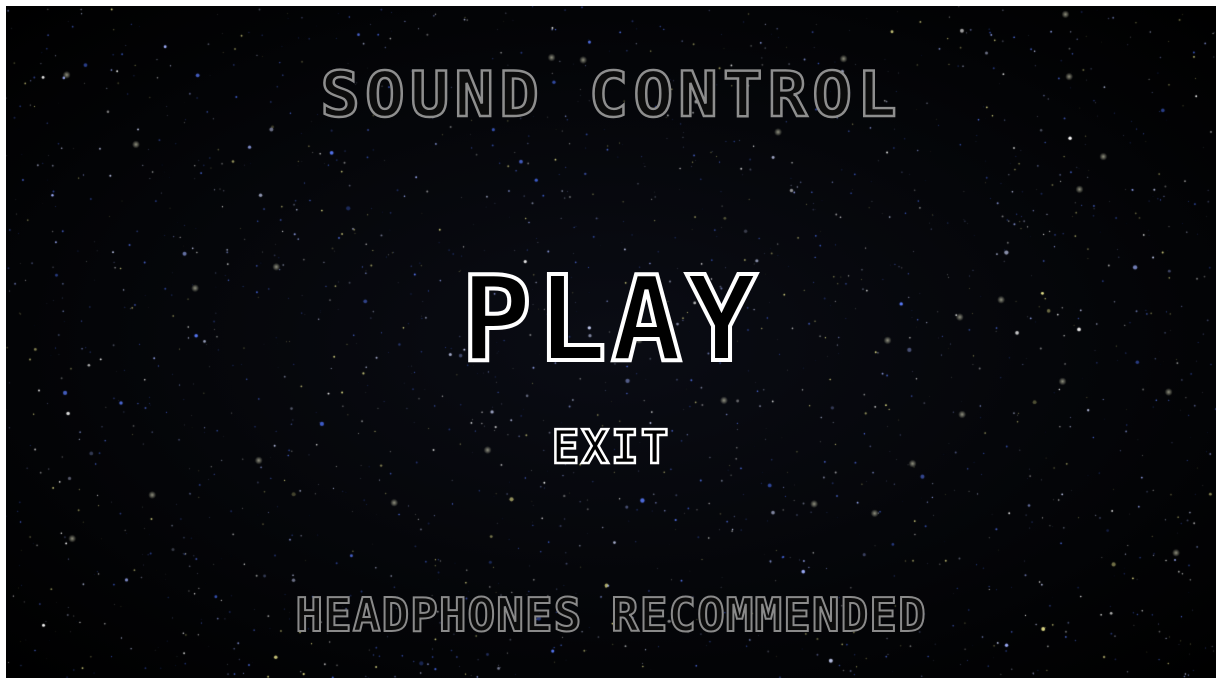 This screenshot has height=682, width=1224. Describe the element at coordinates (611, 447) in the screenshot. I see `exit-button: EXIT` at that location.